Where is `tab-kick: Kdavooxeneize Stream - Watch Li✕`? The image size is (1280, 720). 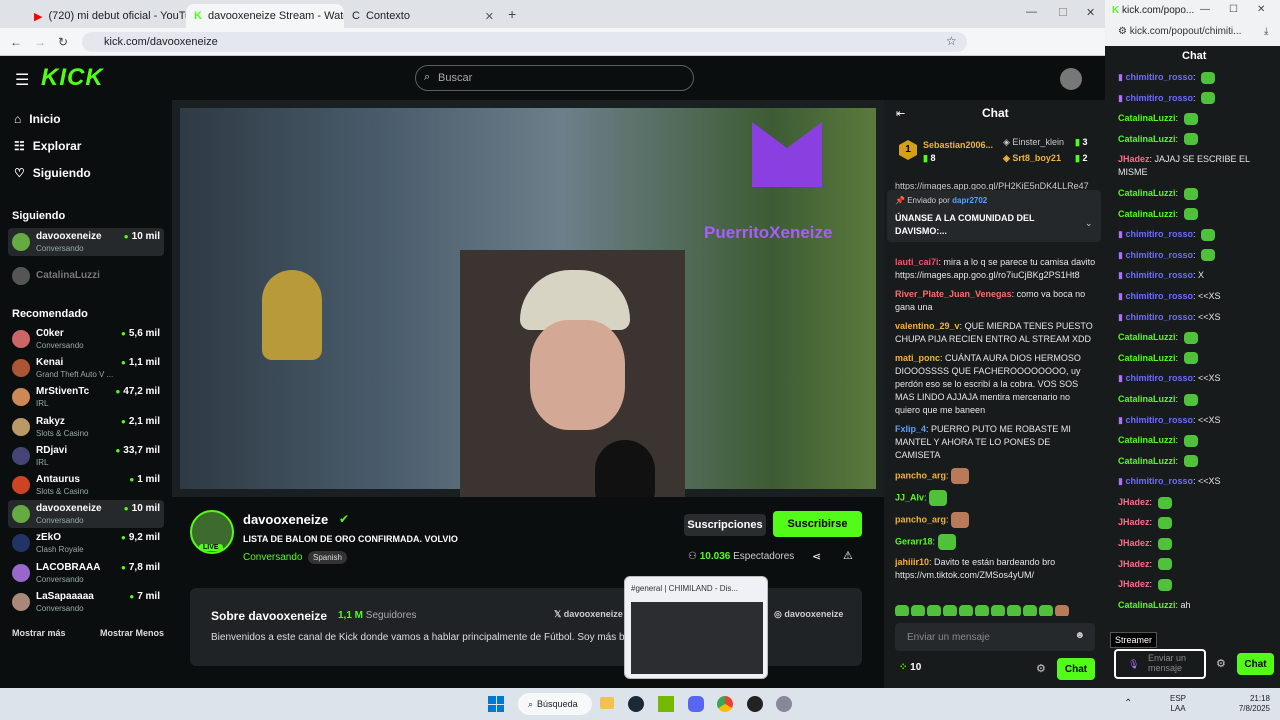
tab-kick: Kdavooxeneize Stream - Watch Li✕ is located at coordinates (265, 16).